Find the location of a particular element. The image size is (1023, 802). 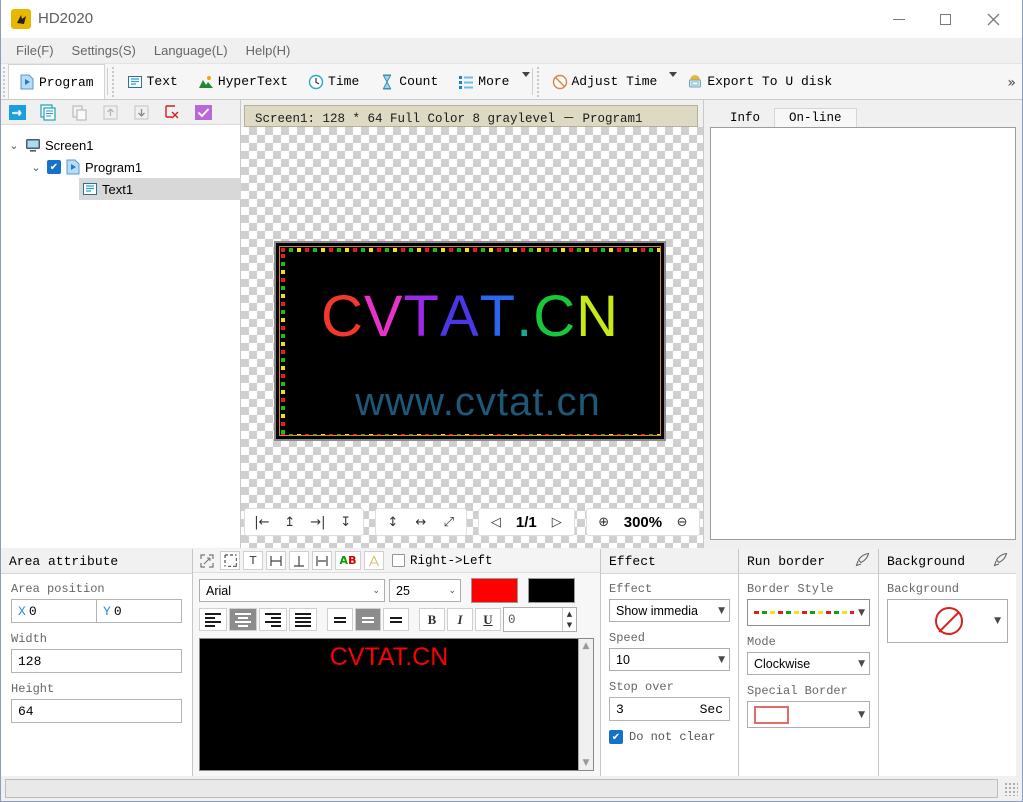

confirm-icon is located at coordinates (203, 112).